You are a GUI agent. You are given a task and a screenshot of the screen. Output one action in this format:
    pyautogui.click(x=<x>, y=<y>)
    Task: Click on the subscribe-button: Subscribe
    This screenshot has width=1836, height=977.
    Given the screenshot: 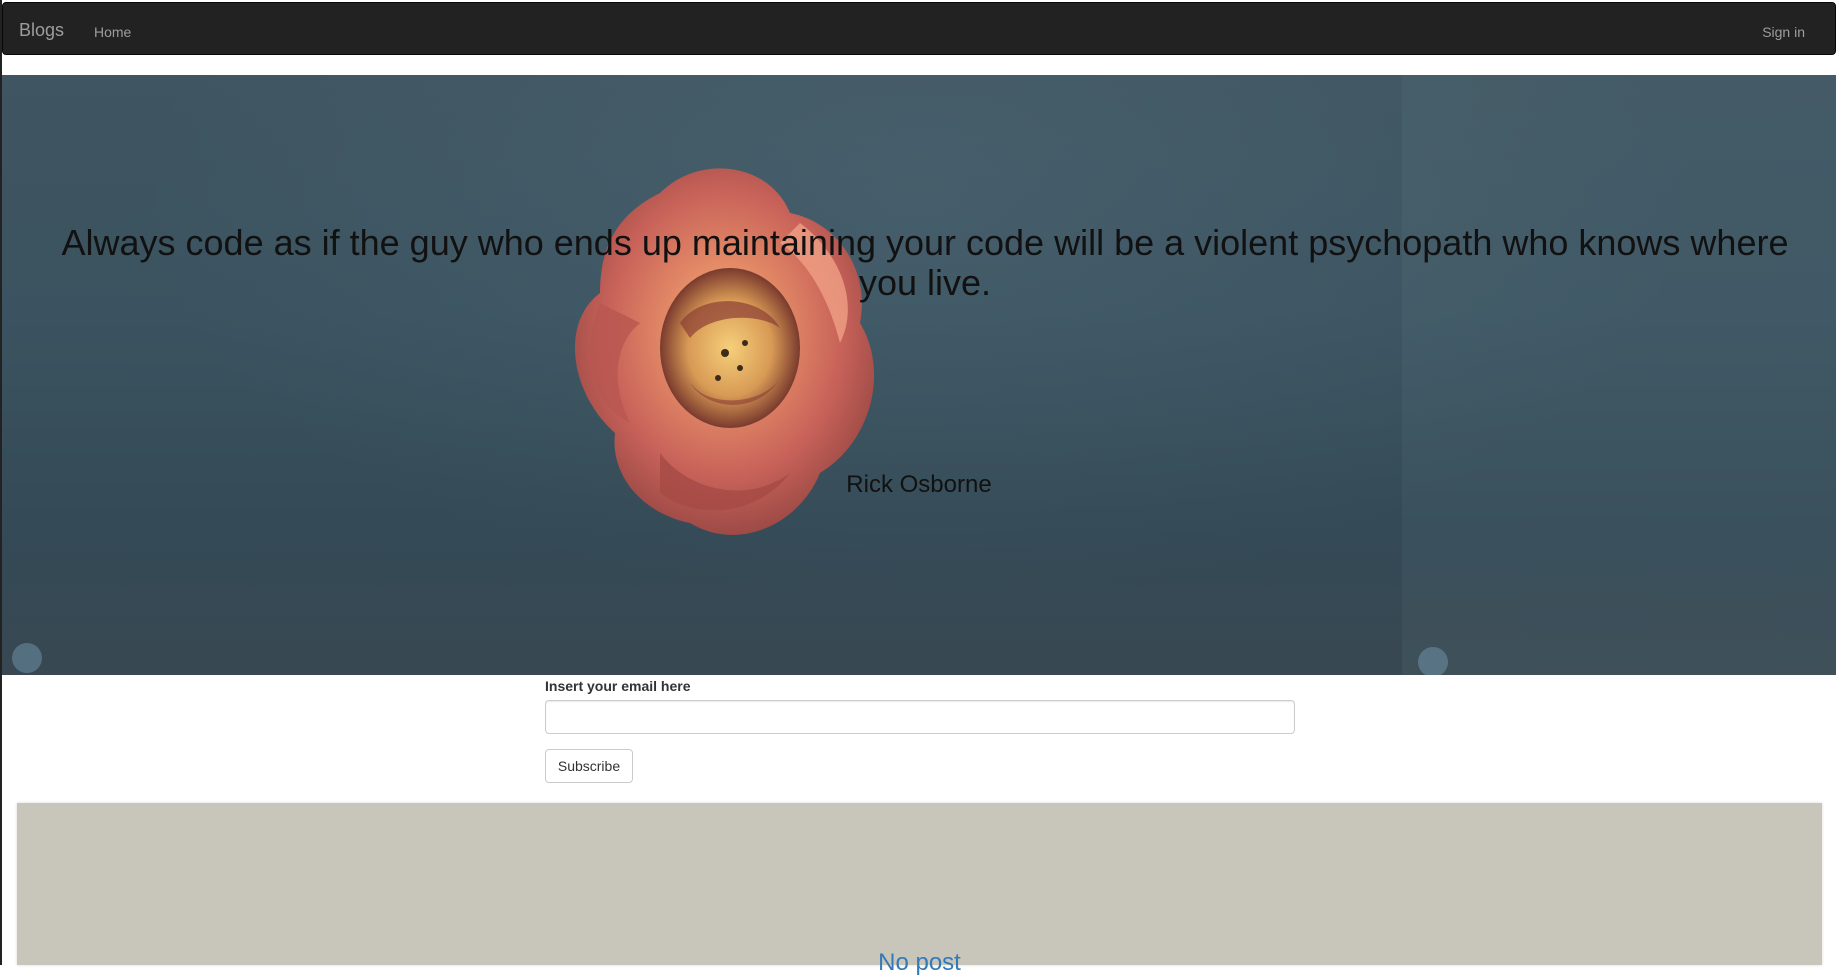 What is the action you would take?
    pyautogui.click(x=589, y=766)
    